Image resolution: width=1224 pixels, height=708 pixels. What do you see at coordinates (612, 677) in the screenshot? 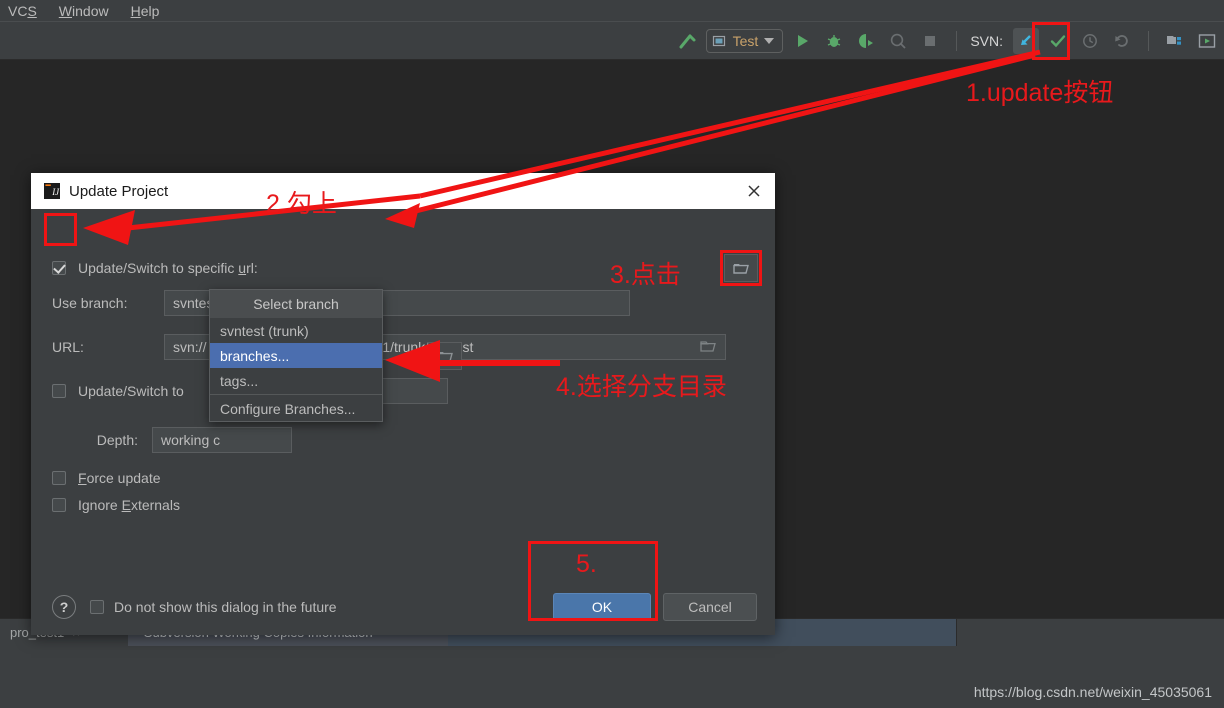
I see `footer-strip: https://blog.csdn.net/weixin_45035061` at bounding box center [612, 677].